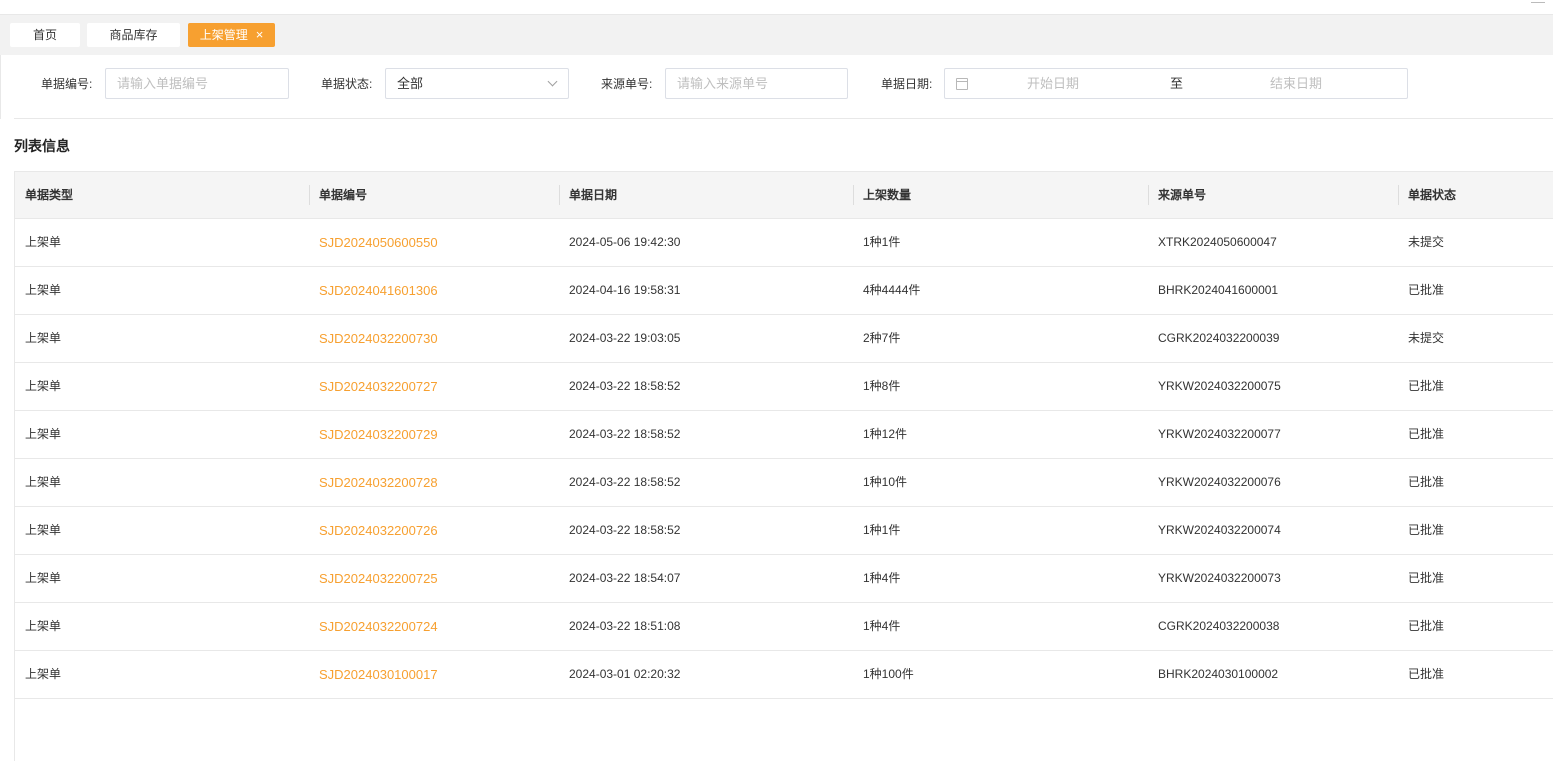 The height and width of the screenshot is (761, 1553). I want to click on doc-no-link: SJD2024032200727, so click(434, 386).